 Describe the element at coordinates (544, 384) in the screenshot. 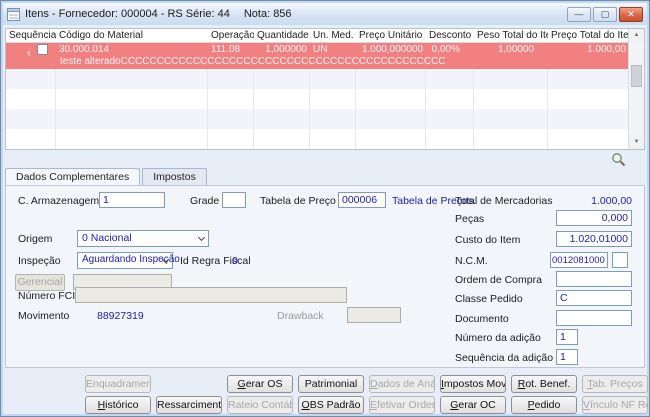

I see `rot-benef-button: Rot. Benef.` at that location.